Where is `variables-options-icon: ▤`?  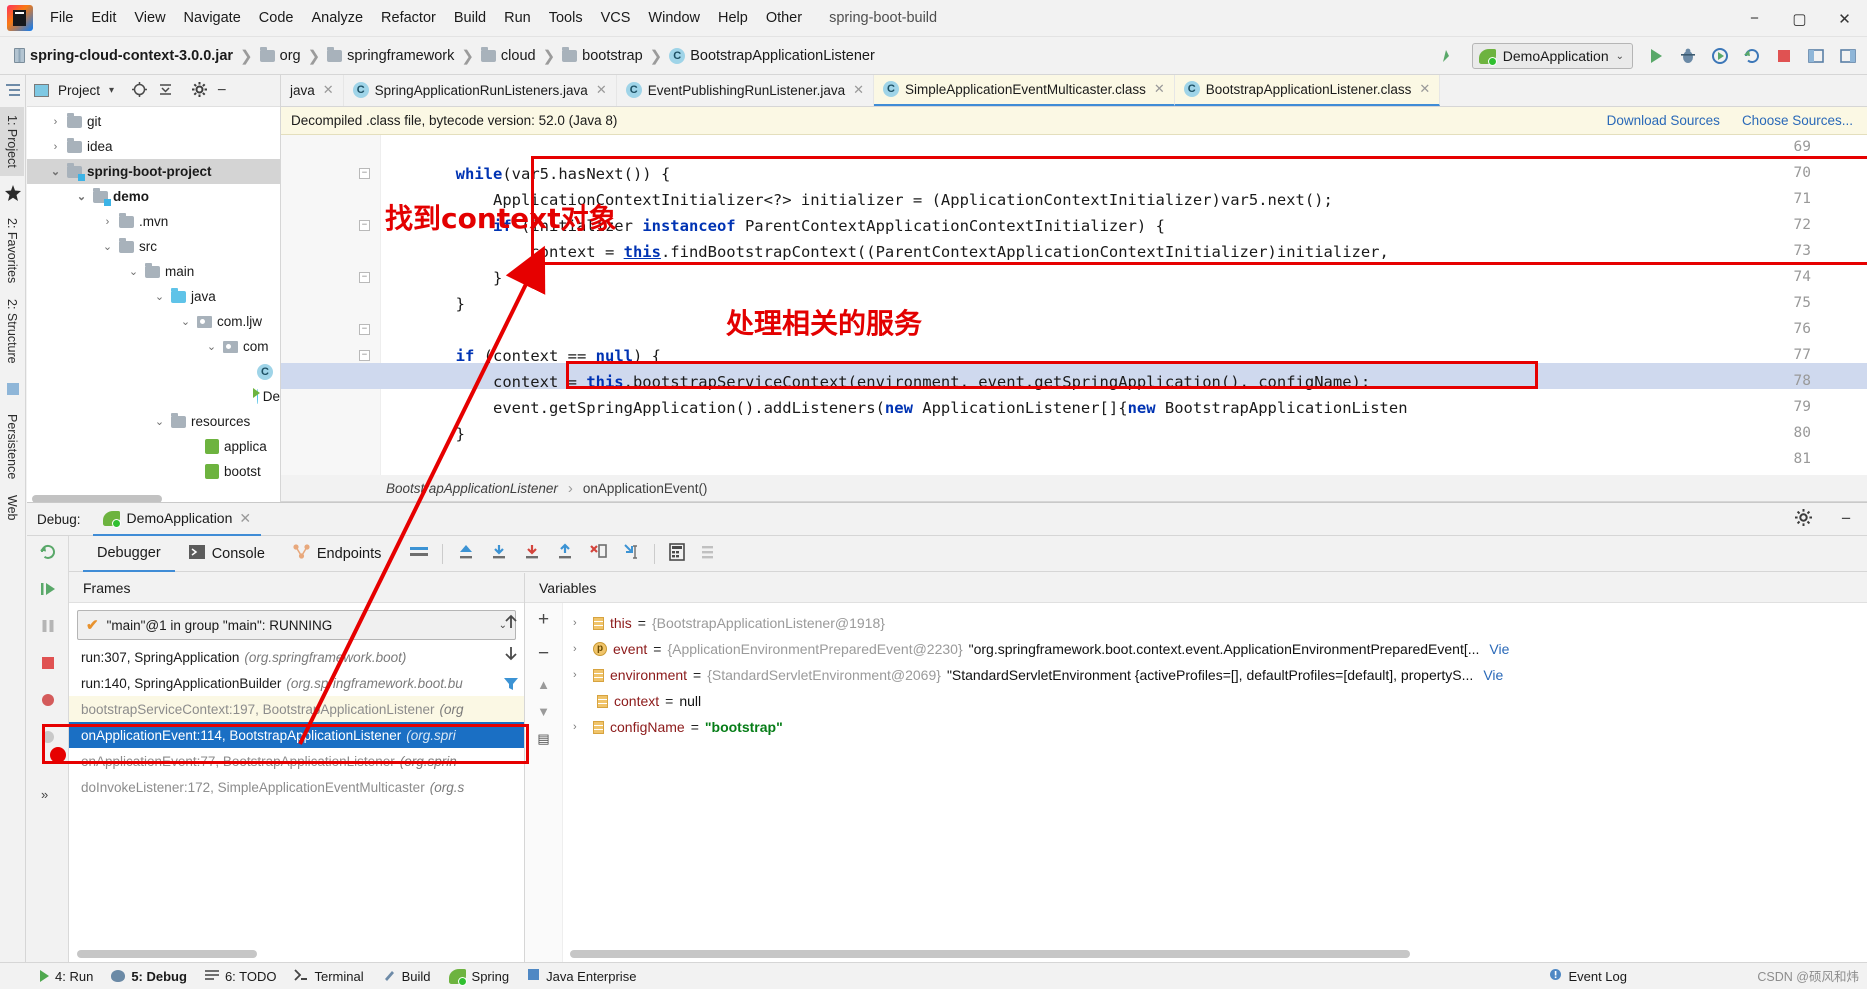 variables-options-icon: ▤ is located at coordinates (543, 739).